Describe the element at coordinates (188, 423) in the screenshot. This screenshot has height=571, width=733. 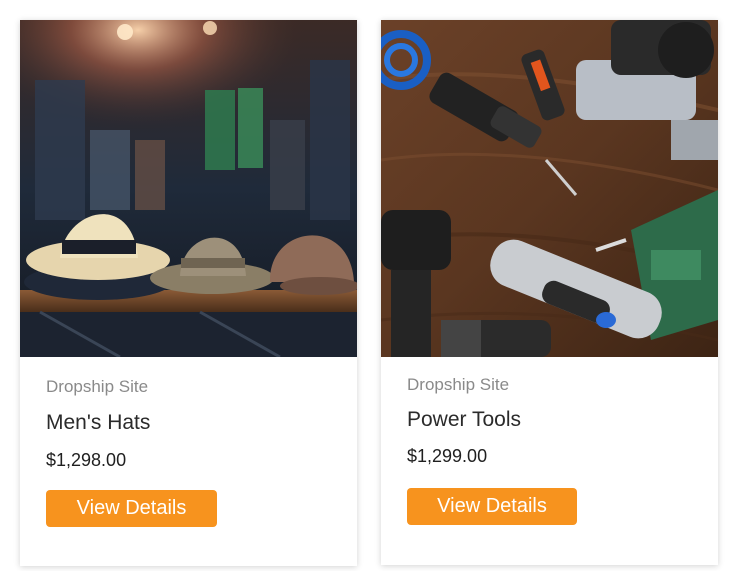
I see `product-title: Men's Hats` at that location.